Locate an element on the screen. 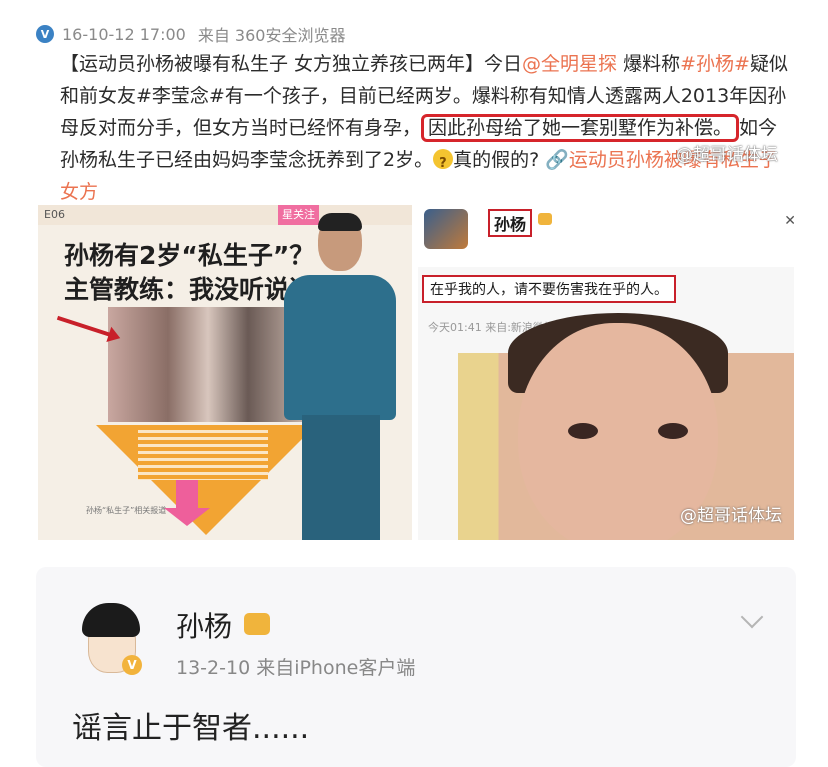  post-timestamp: 16-10-12 17:00 is located at coordinates (124, 34).